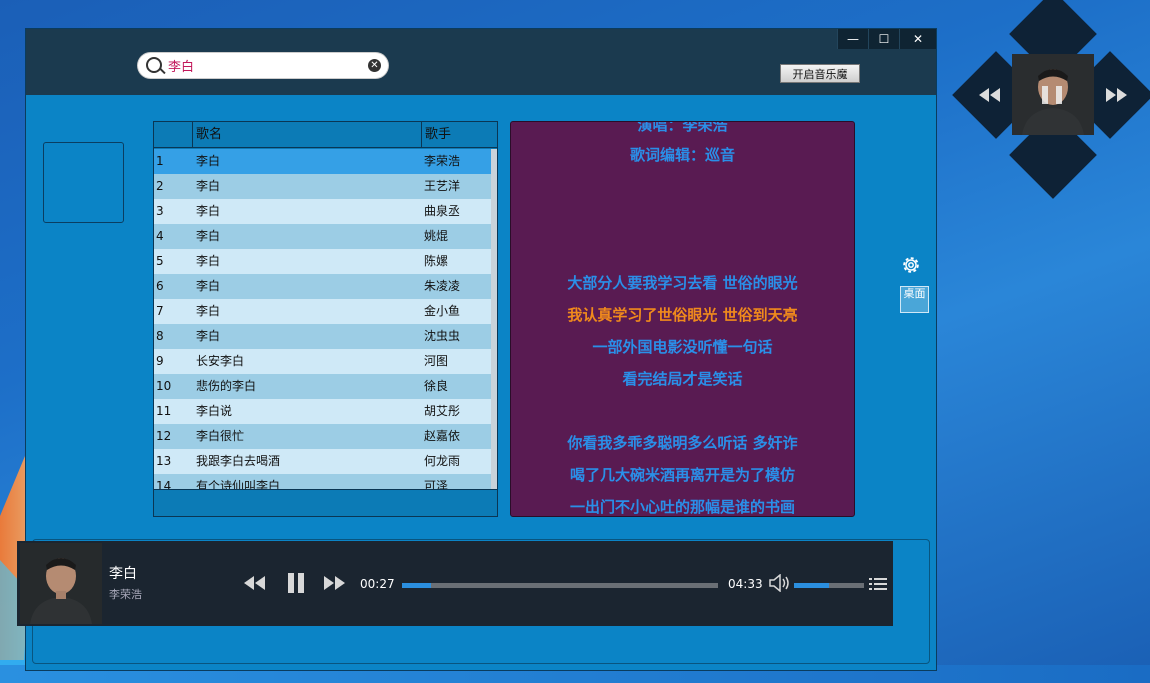 Image resolution: width=1150 pixels, height=683 pixels. Describe the element at coordinates (682, 347) in the screenshot. I see `lyric-line: 一部外国电影没听懂一句话` at that location.